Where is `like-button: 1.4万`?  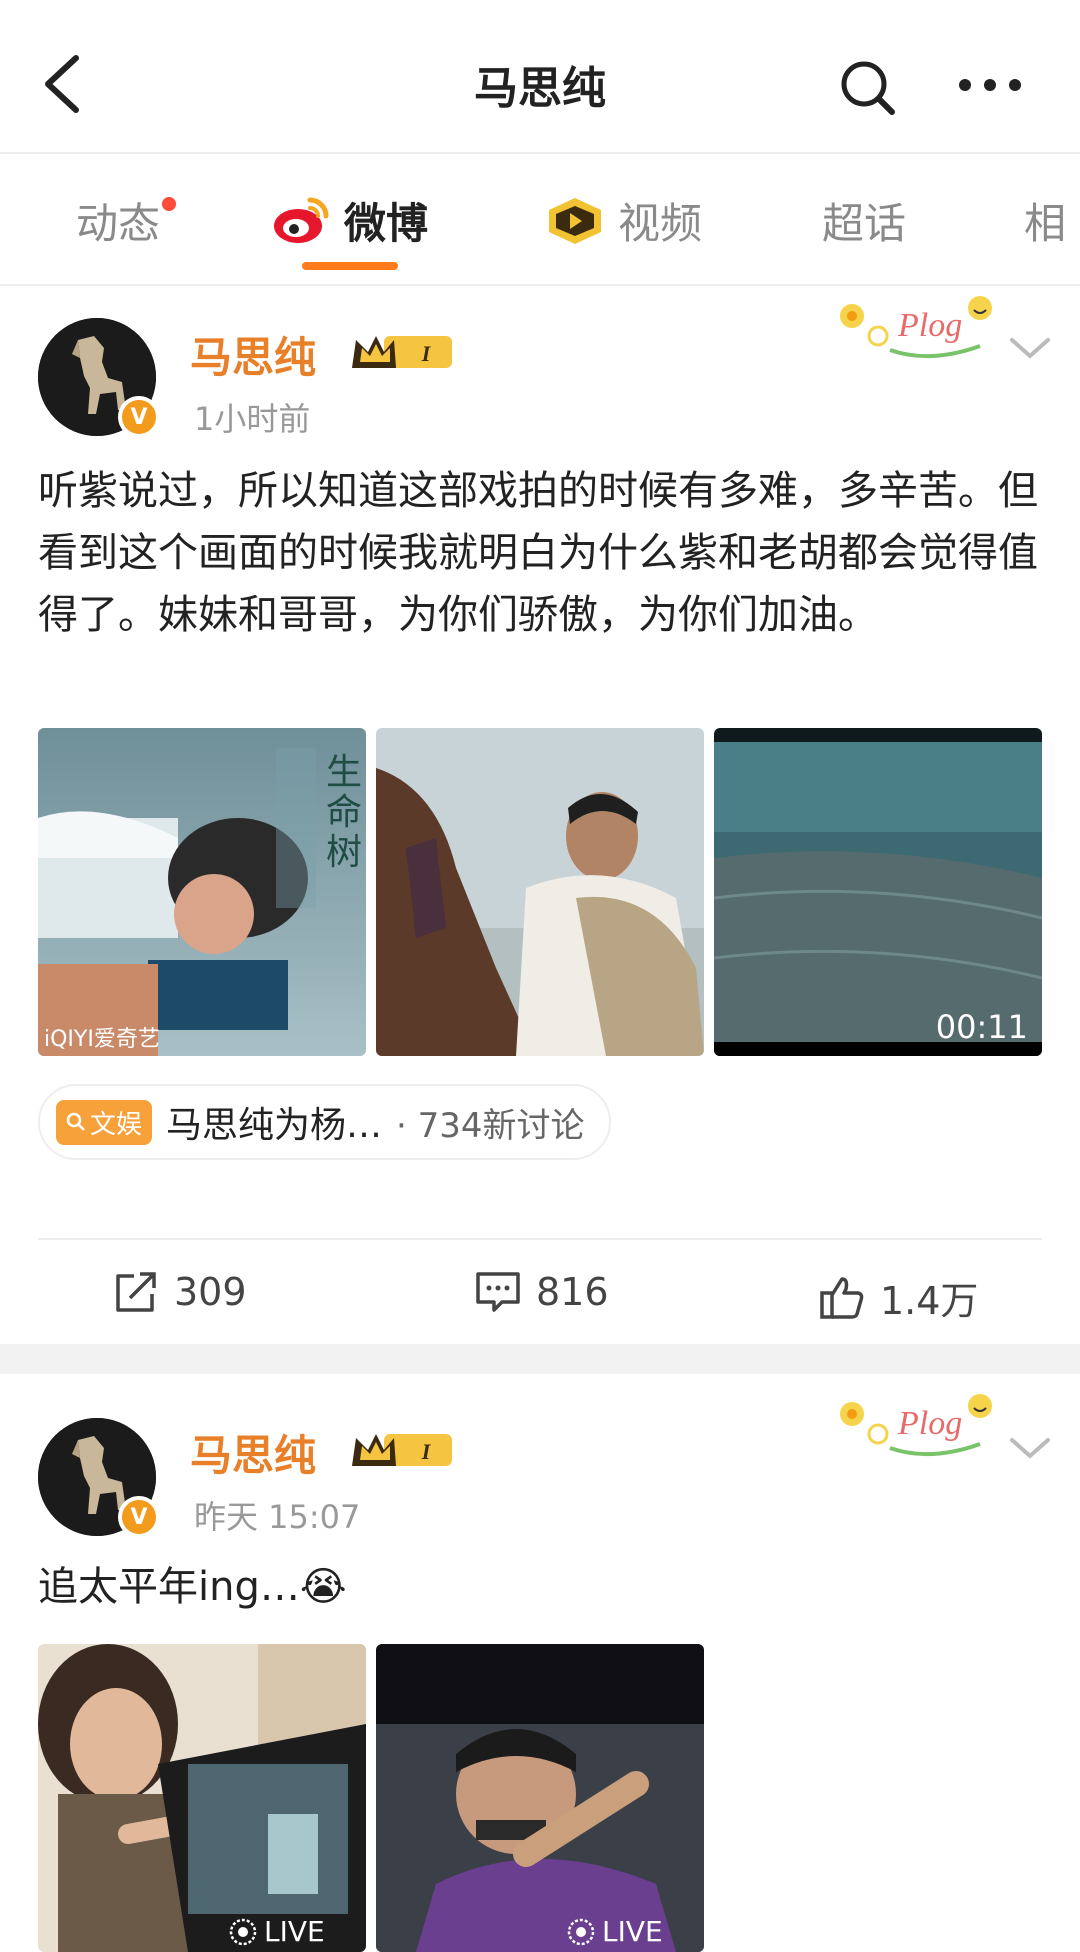 like-button: 1.4万 is located at coordinates (898, 1297).